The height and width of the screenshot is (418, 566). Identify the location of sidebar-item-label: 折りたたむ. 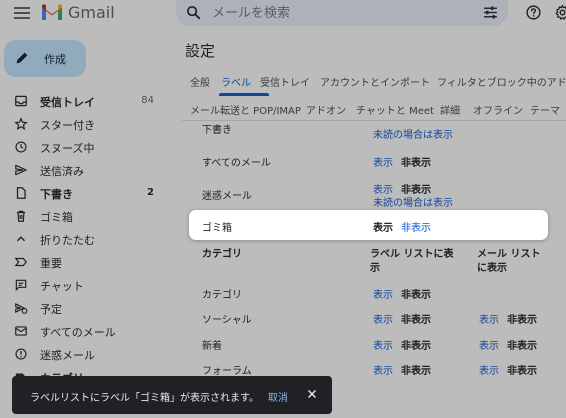
(67, 240).